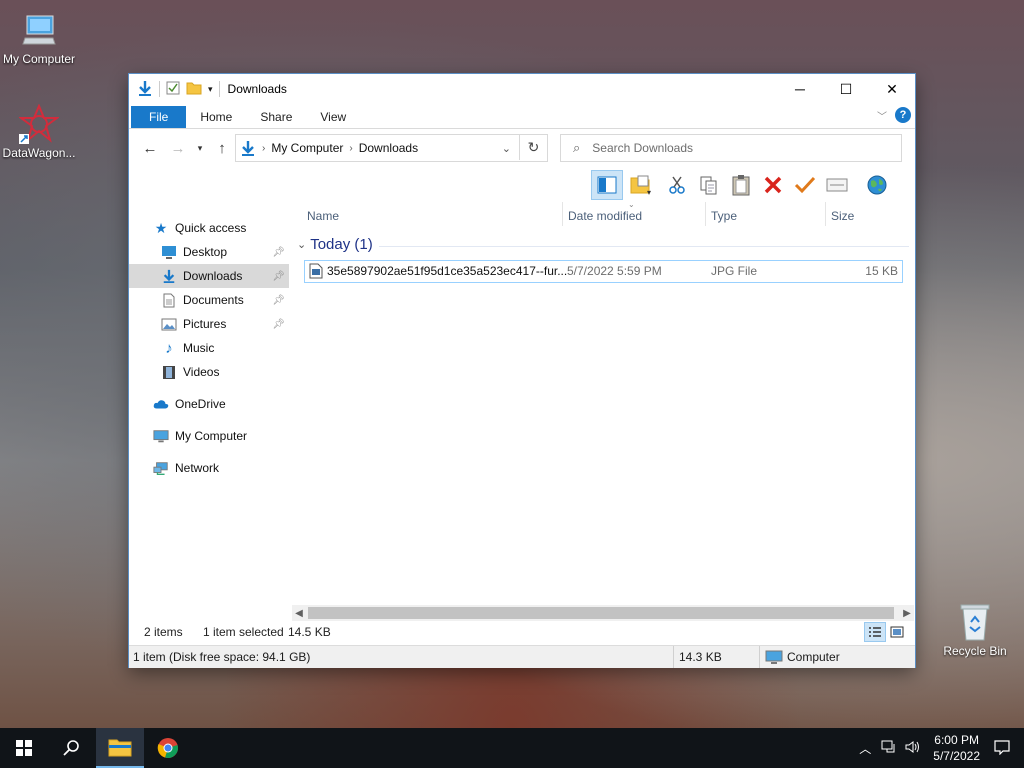  I want to click on properties-icon, so click(173, 89).